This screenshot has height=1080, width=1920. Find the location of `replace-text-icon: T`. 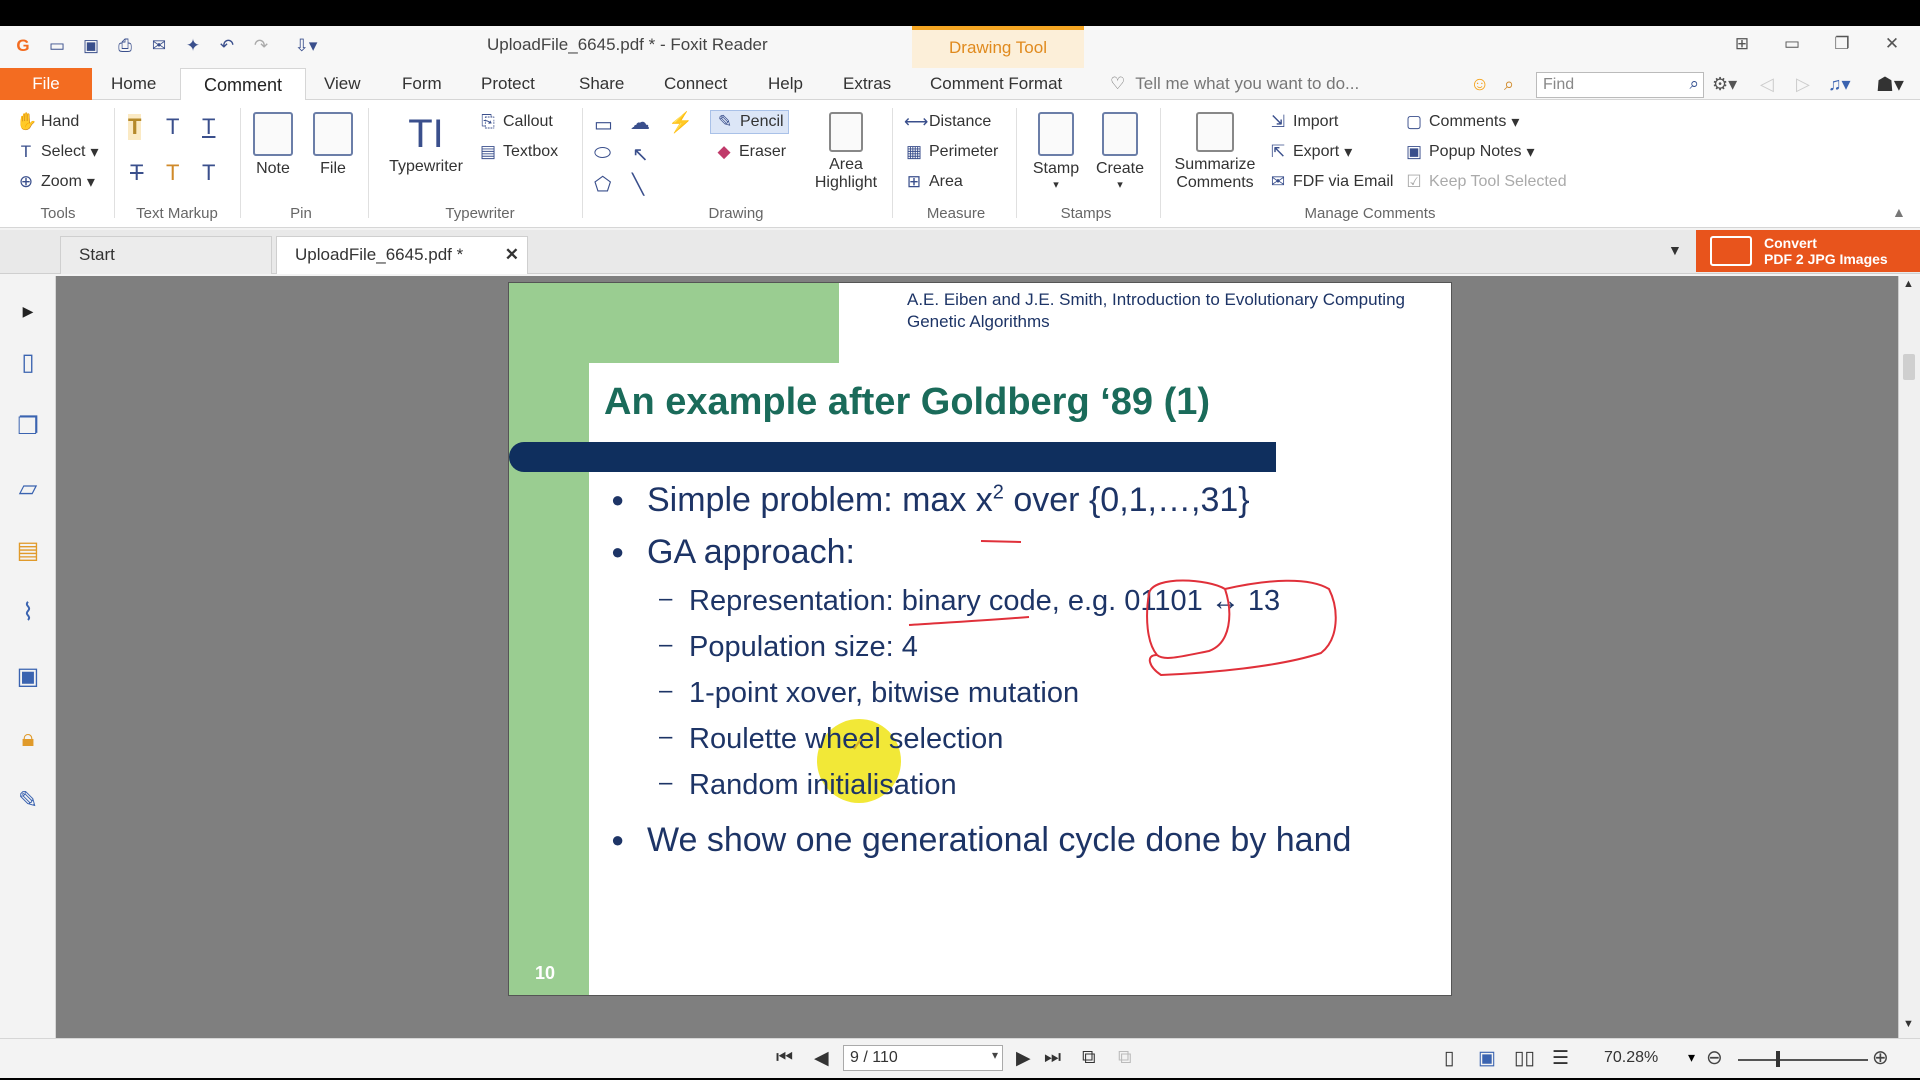

replace-text-icon: T is located at coordinates (172, 173).